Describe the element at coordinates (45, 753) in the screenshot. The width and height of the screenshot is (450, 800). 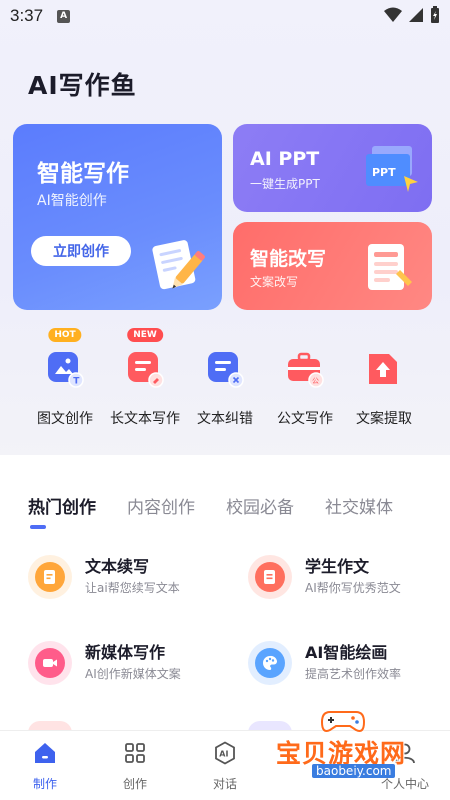
I see `home-icon` at that location.